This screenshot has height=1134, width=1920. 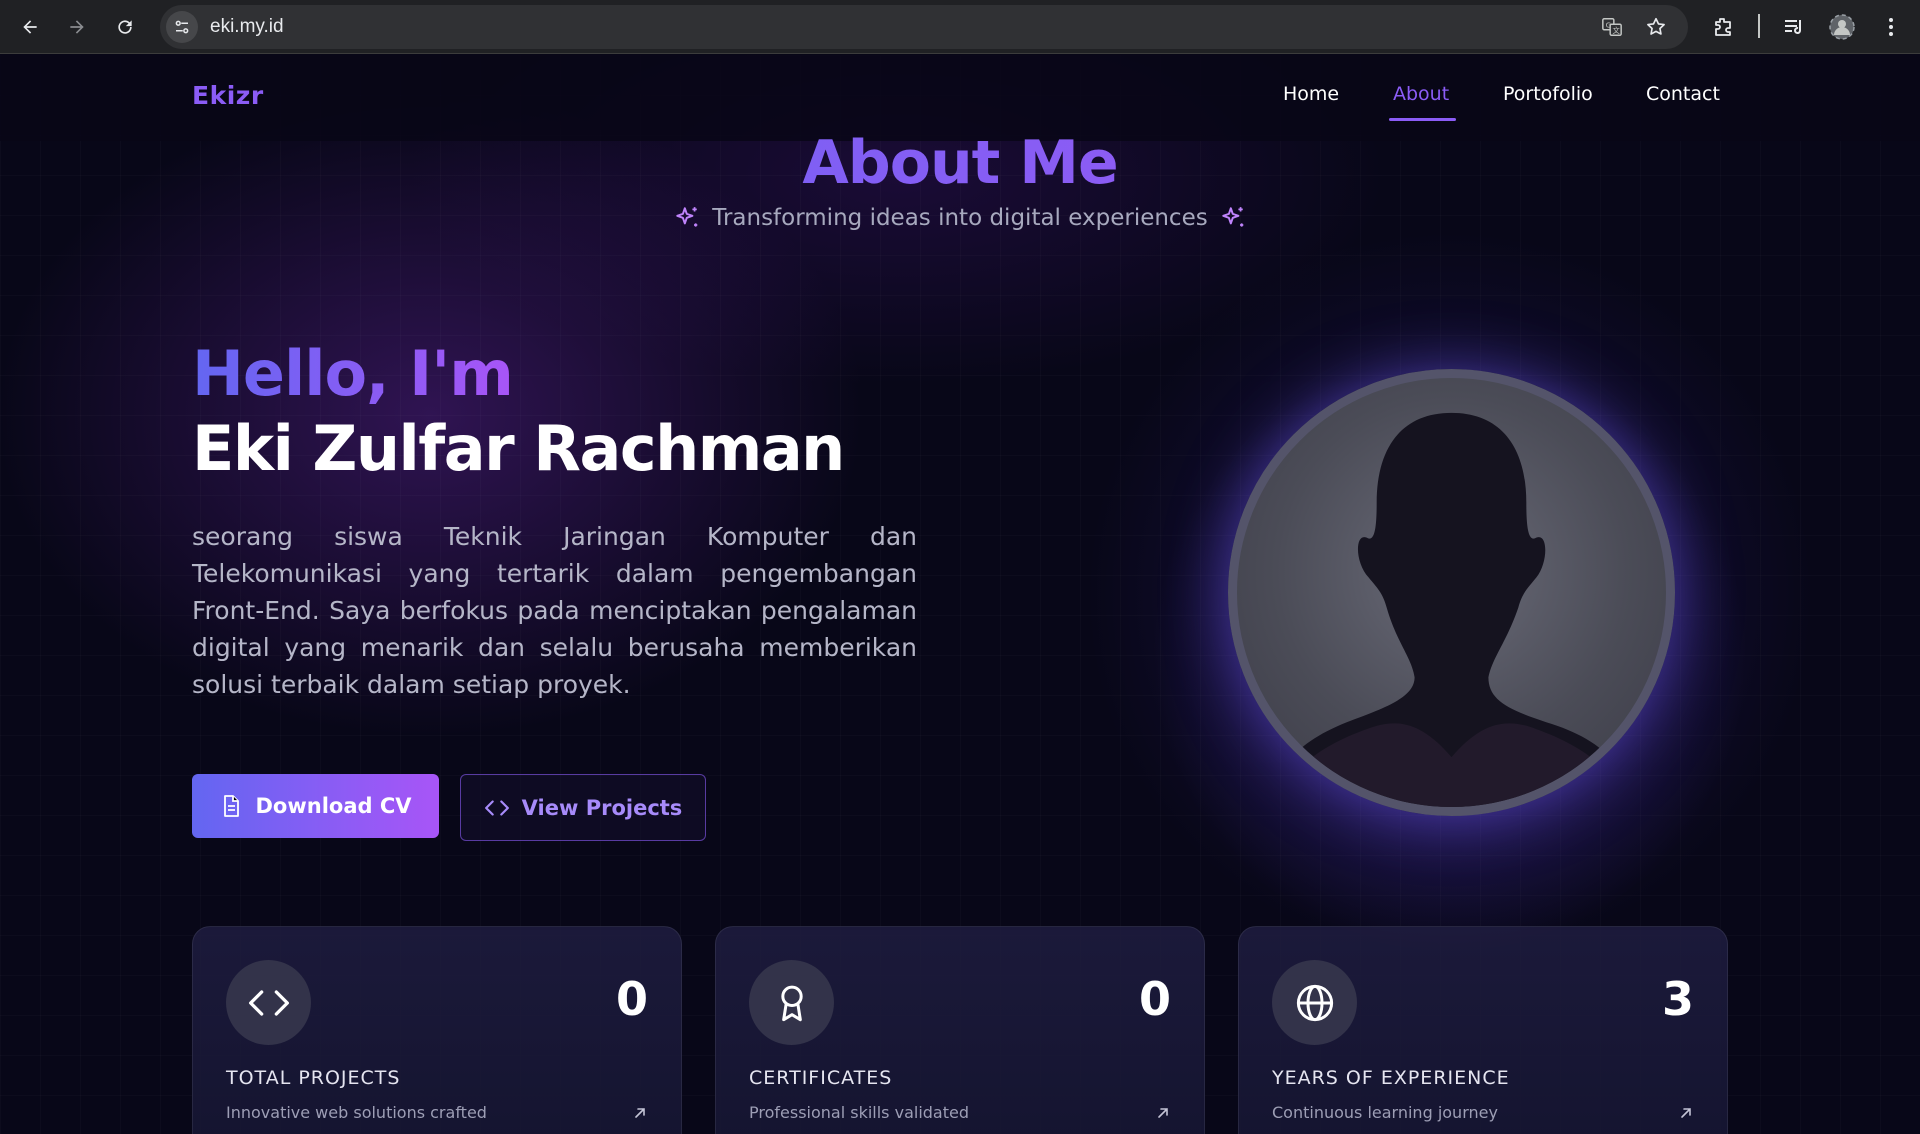 What do you see at coordinates (231, 806) in the screenshot?
I see `document-icon` at bounding box center [231, 806].